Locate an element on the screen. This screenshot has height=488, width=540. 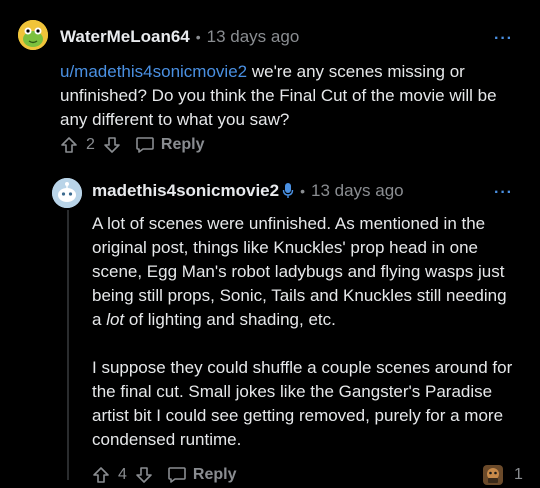
comment-actions: 4 Reply is located at coordinates (164, 475).